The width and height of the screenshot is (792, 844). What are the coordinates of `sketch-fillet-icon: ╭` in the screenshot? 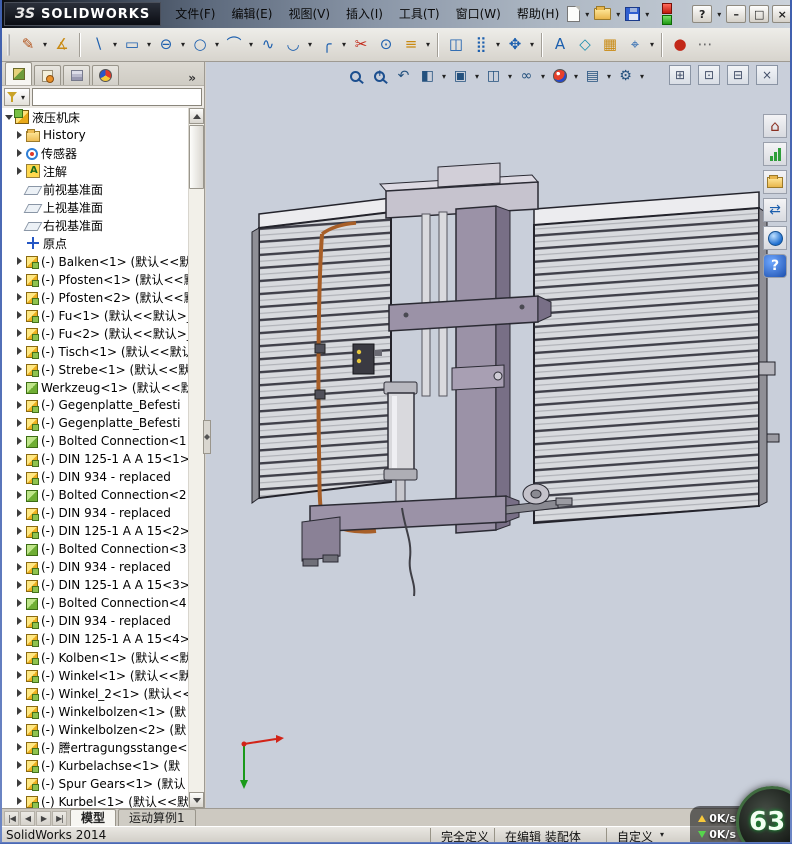 It's located at (327, 45).